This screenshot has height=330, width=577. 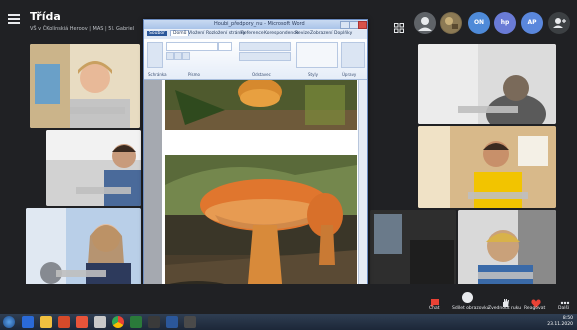 What do you see at coordinates (313, 74) in the screenshot?
I see `group-label-styles: Styly` at bounding box center [313, 74].